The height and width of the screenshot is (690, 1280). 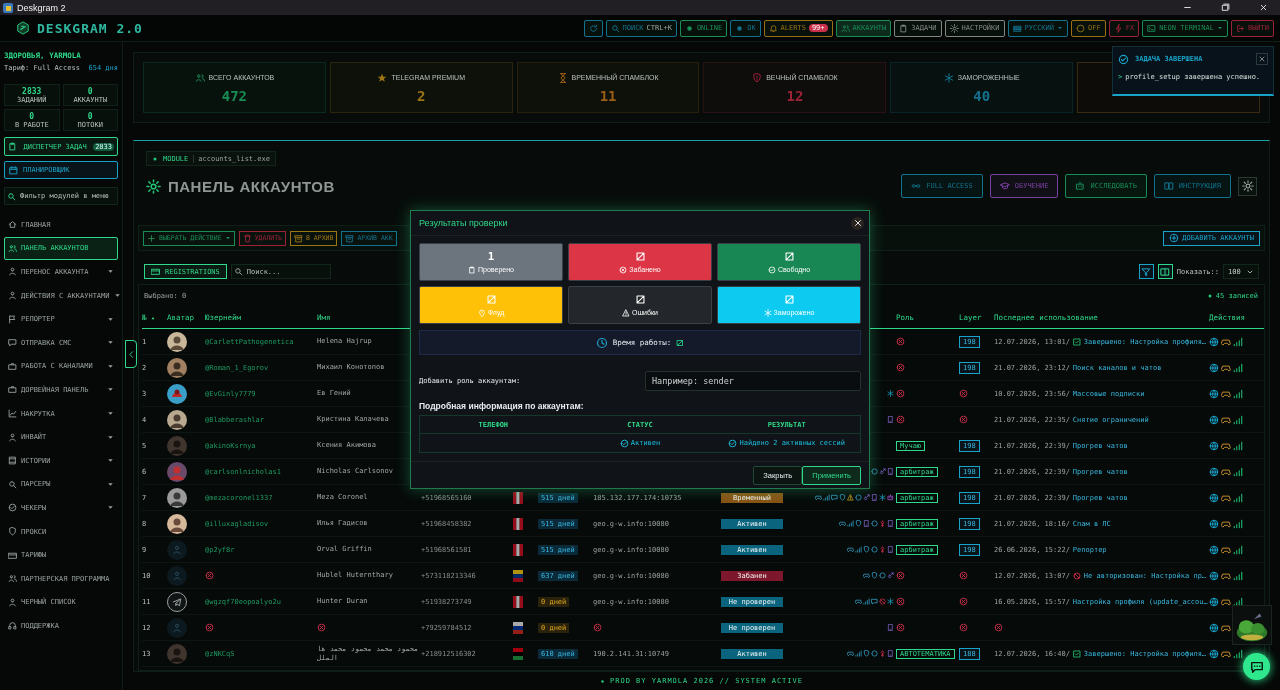 I want to click on window-title: Deskgram 2, so click(x=41, y=7).